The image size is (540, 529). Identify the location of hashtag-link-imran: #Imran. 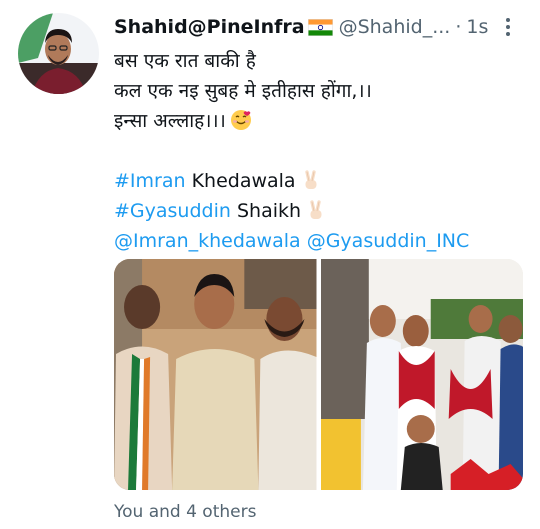
(150, 181).